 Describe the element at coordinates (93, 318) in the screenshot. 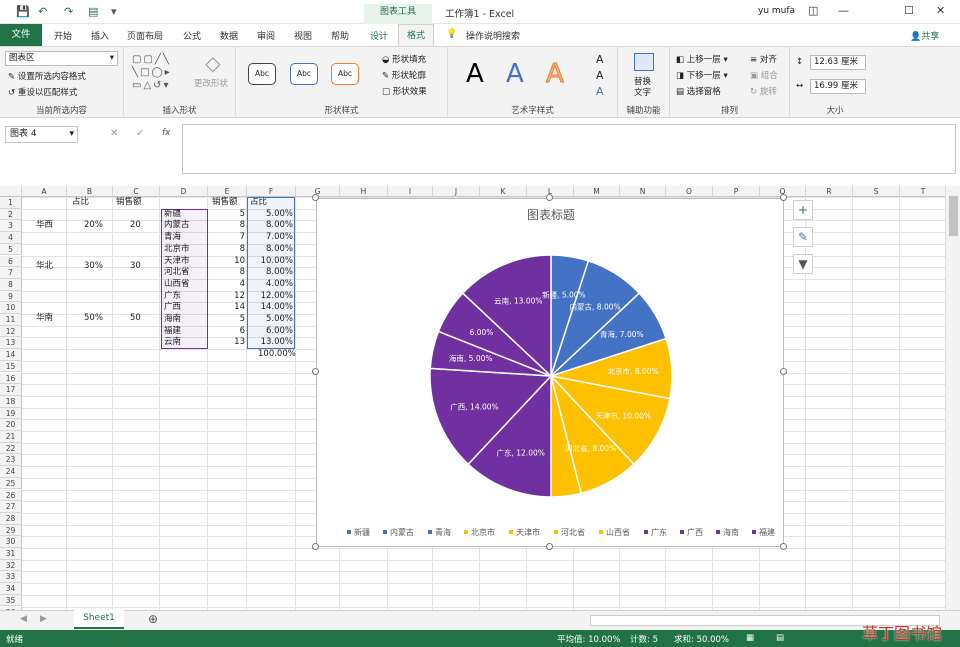

I see `cell-b10: 50%` at that location.